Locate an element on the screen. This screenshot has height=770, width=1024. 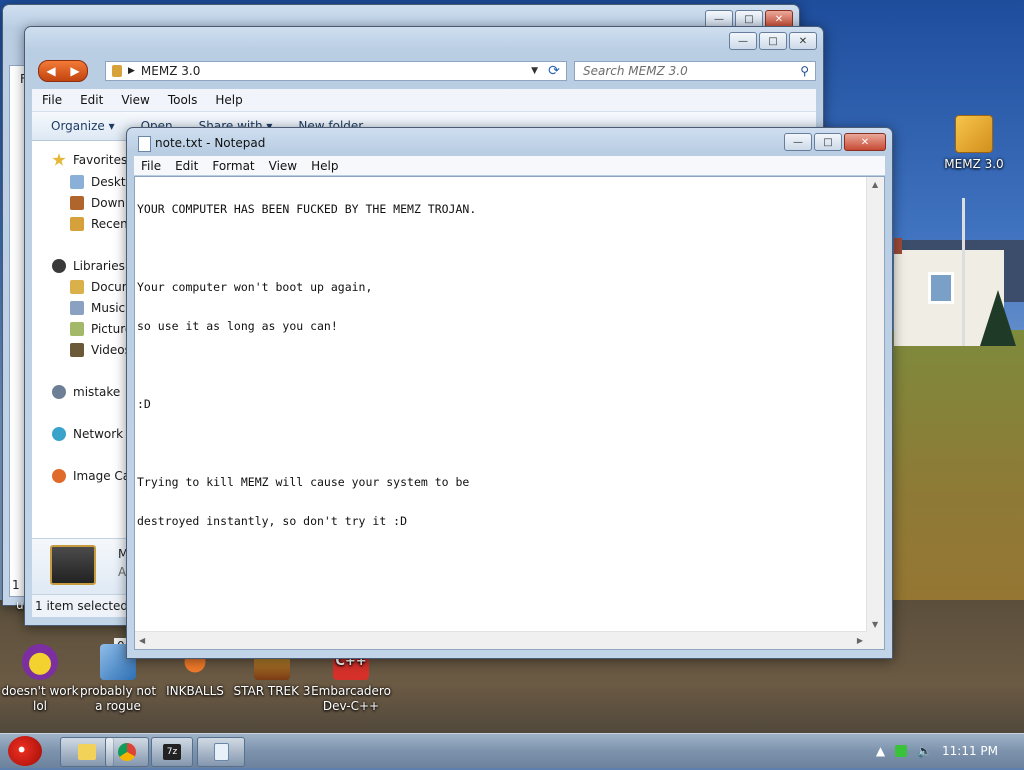
address-dropdown-icon: ▼ is located at coordinates (534, 71).